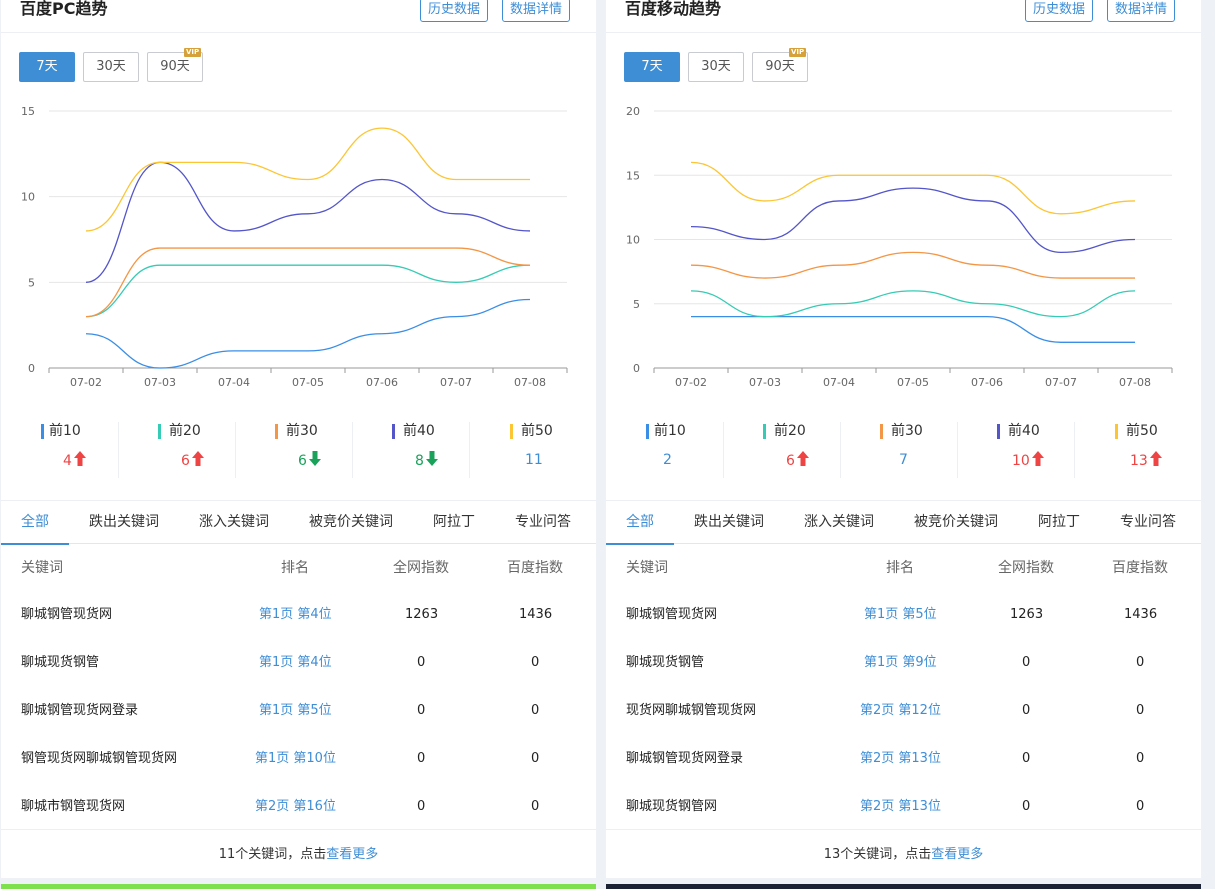 Image resolution: width=1215 pixels, height=889 pixels. What do you see at coordinates (73, 806) in the screenshot?
I see `keyword-cell: 聊城市钢管现货网` at bounding box center [73, 806].